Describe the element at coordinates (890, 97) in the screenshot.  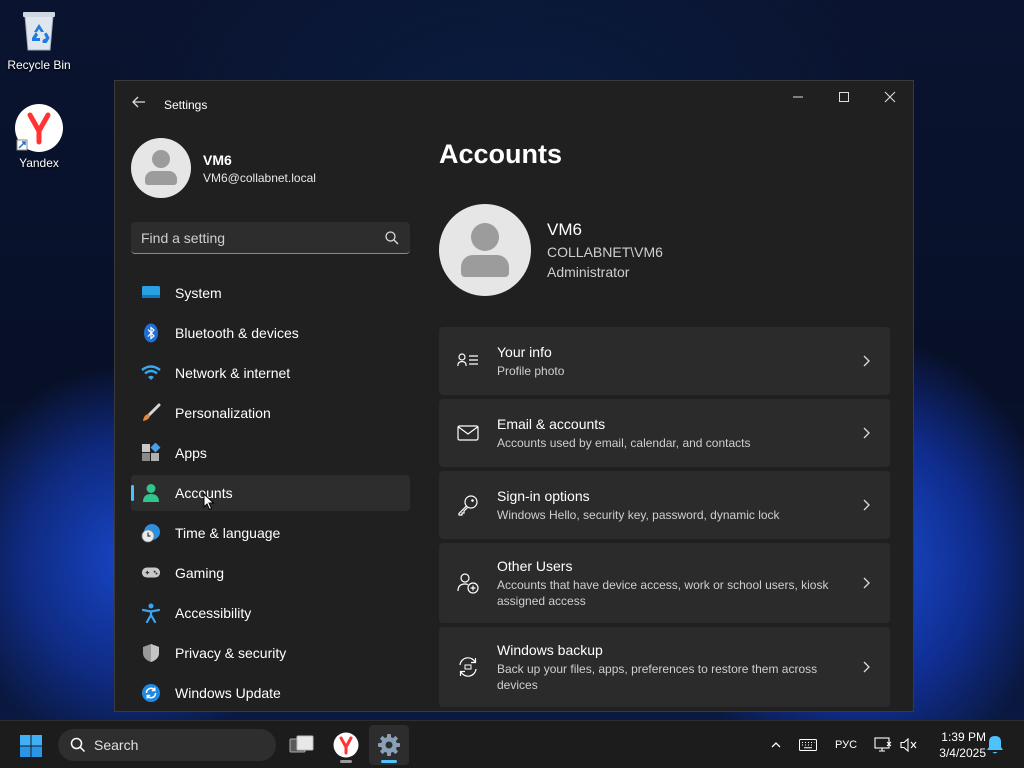
I see `close-button` at that location.